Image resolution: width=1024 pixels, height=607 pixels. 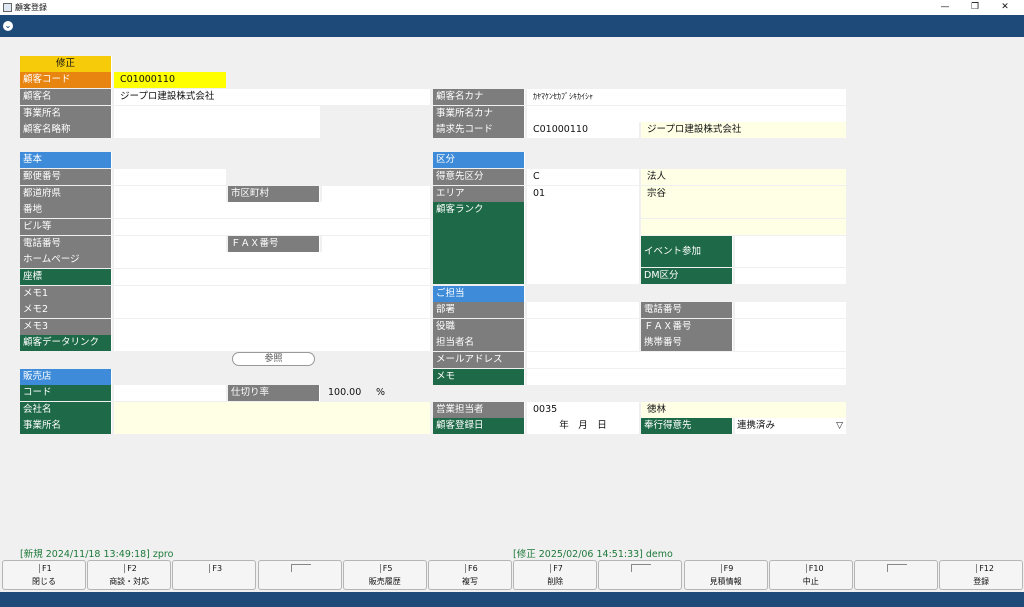 What do you see at coordinates (66, 277) in the screenshot?
I see `coordinates-label: 座標` at bounding box center [66, 277].